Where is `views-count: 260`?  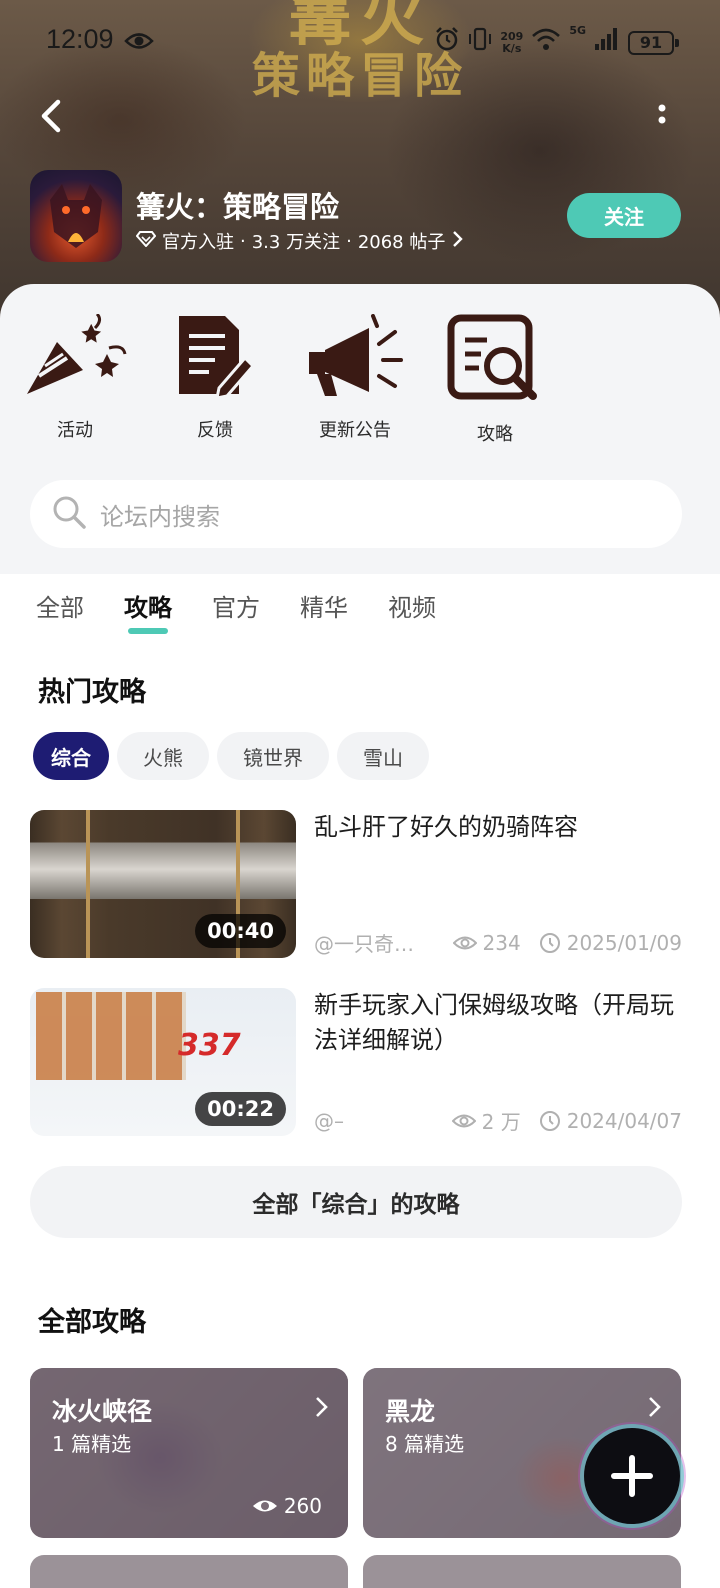 views-count: 260 is located at coordinates (302, 1506).